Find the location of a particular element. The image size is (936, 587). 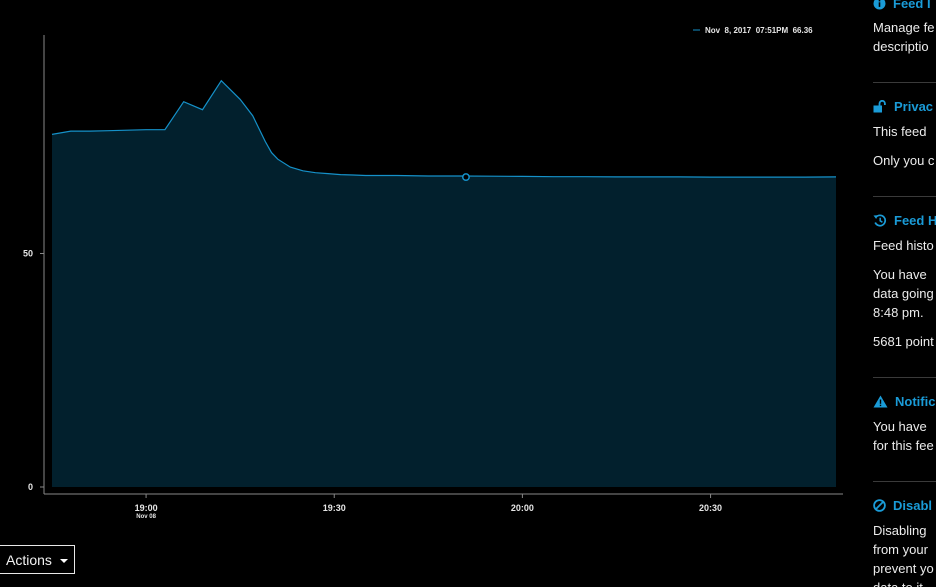

history-text-5: 5681 point is located at coordinates (903, 341).